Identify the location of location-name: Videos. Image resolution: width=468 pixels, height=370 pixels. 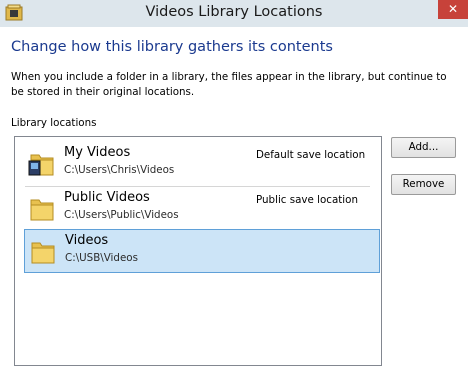
(87, 240).